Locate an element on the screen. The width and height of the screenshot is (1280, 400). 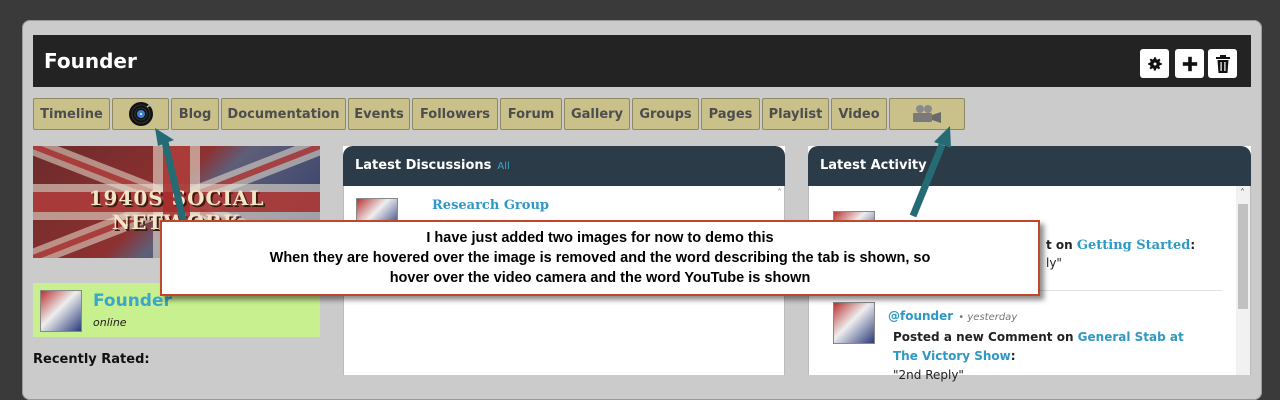
profile-header: Founder is located at coordinates (642, 61).